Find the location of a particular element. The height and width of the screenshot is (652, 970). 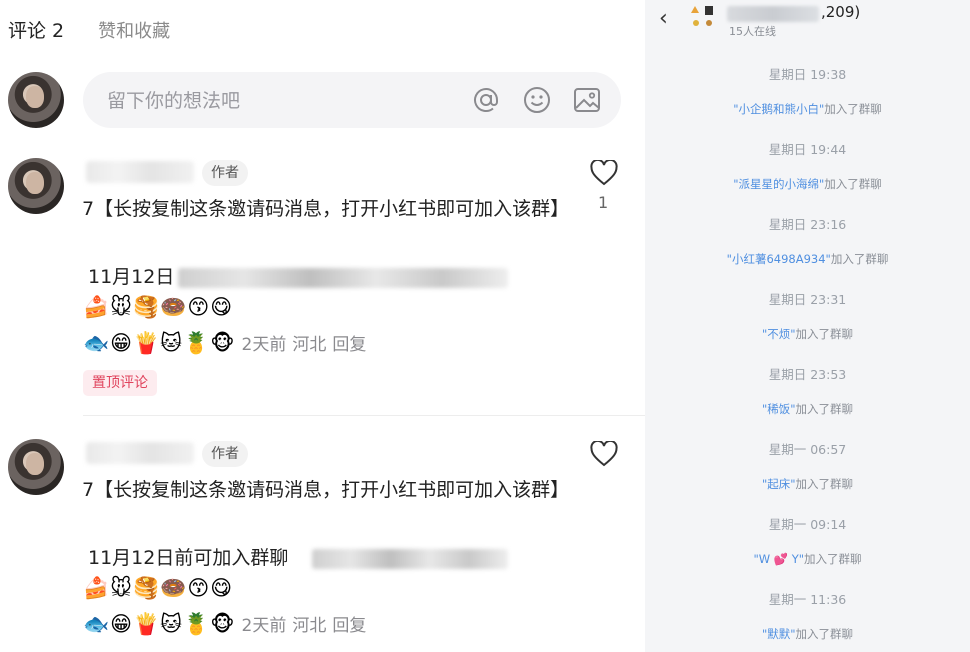

join-message: "派星星的小海绵"加入了群聊 is located at coordinates (807, 184).